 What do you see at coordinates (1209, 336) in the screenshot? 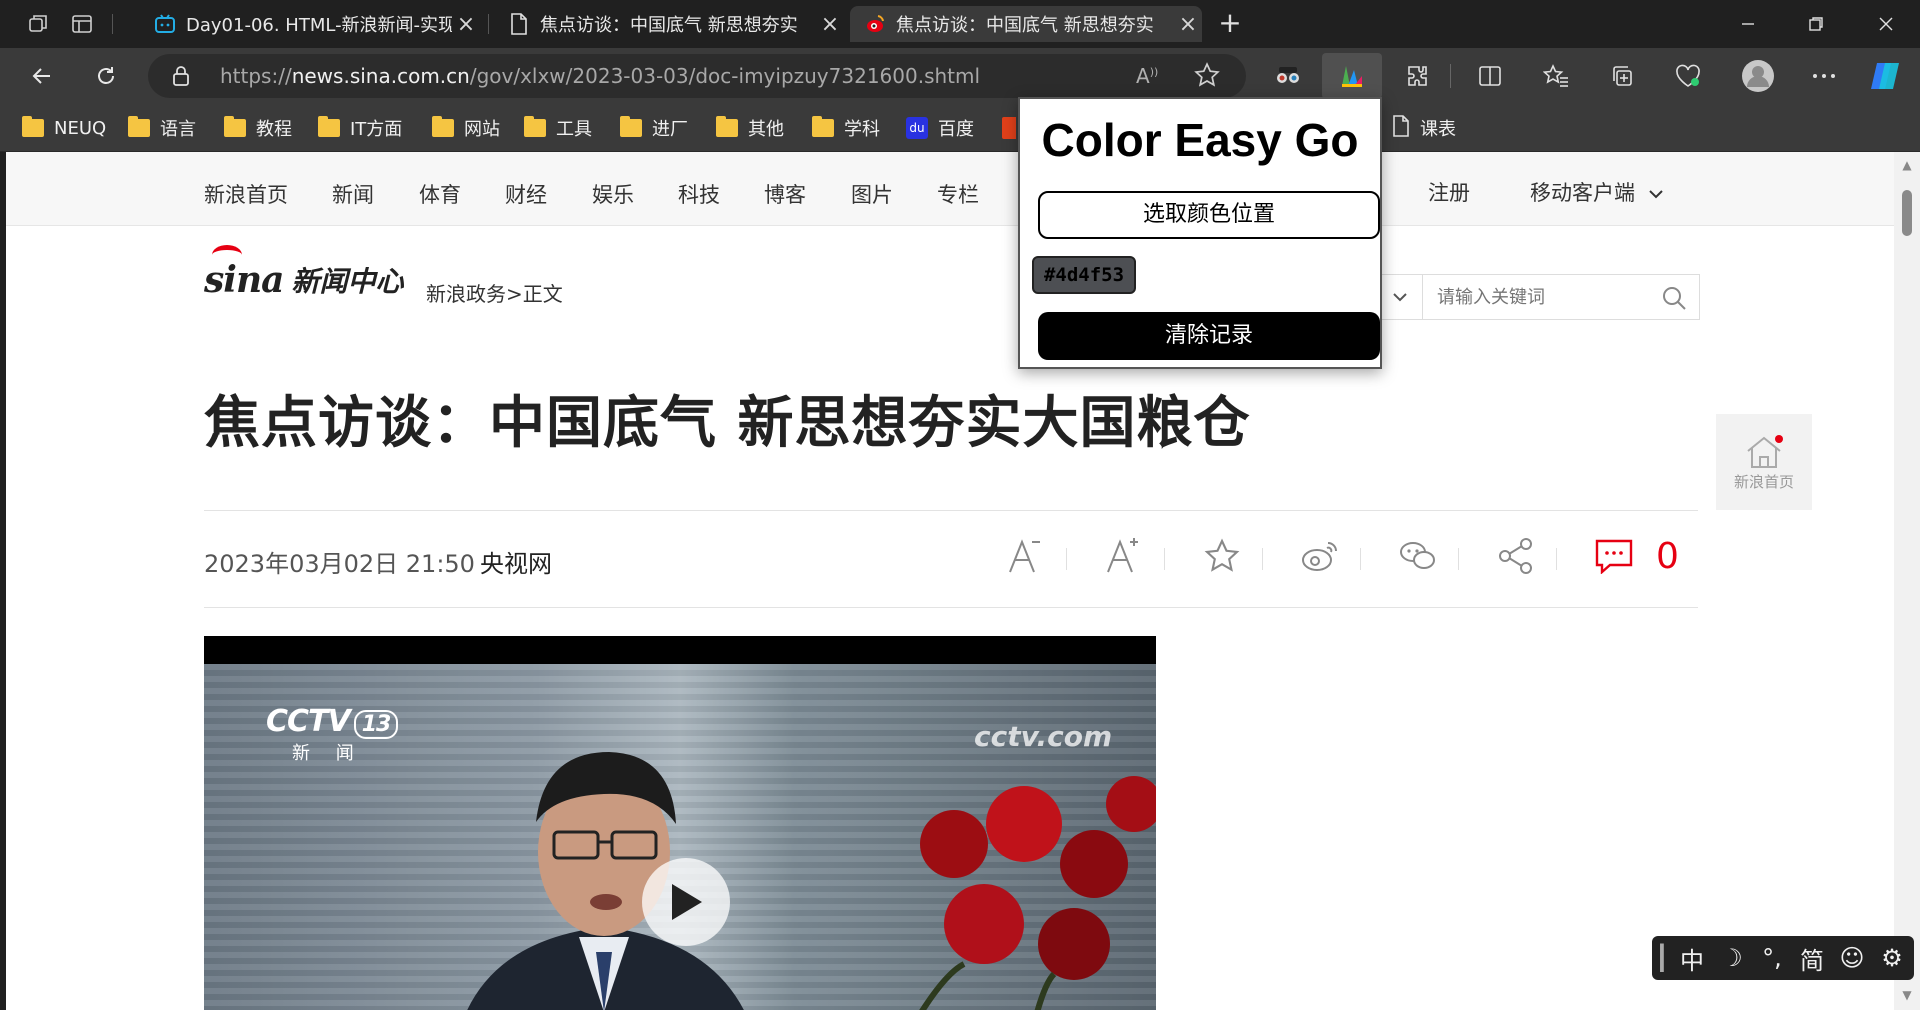
I see `clear-history-button: 清除记录` at bounding box center [1209, 336].